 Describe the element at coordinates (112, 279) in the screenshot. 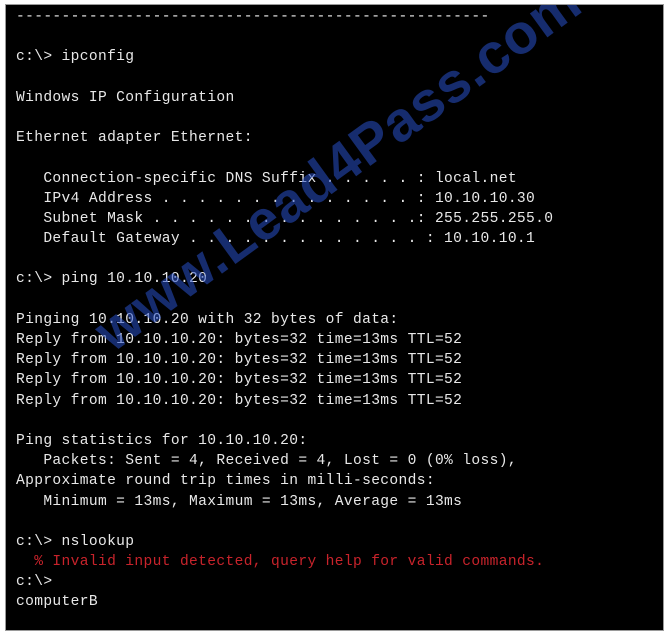

I see `terminal-line: c:\> ping 10.10.10.20` at that location.